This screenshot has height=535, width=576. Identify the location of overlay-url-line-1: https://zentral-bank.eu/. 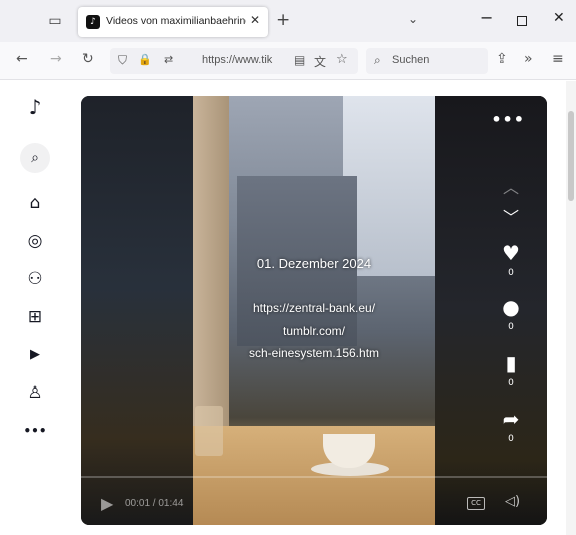
(314, 308).